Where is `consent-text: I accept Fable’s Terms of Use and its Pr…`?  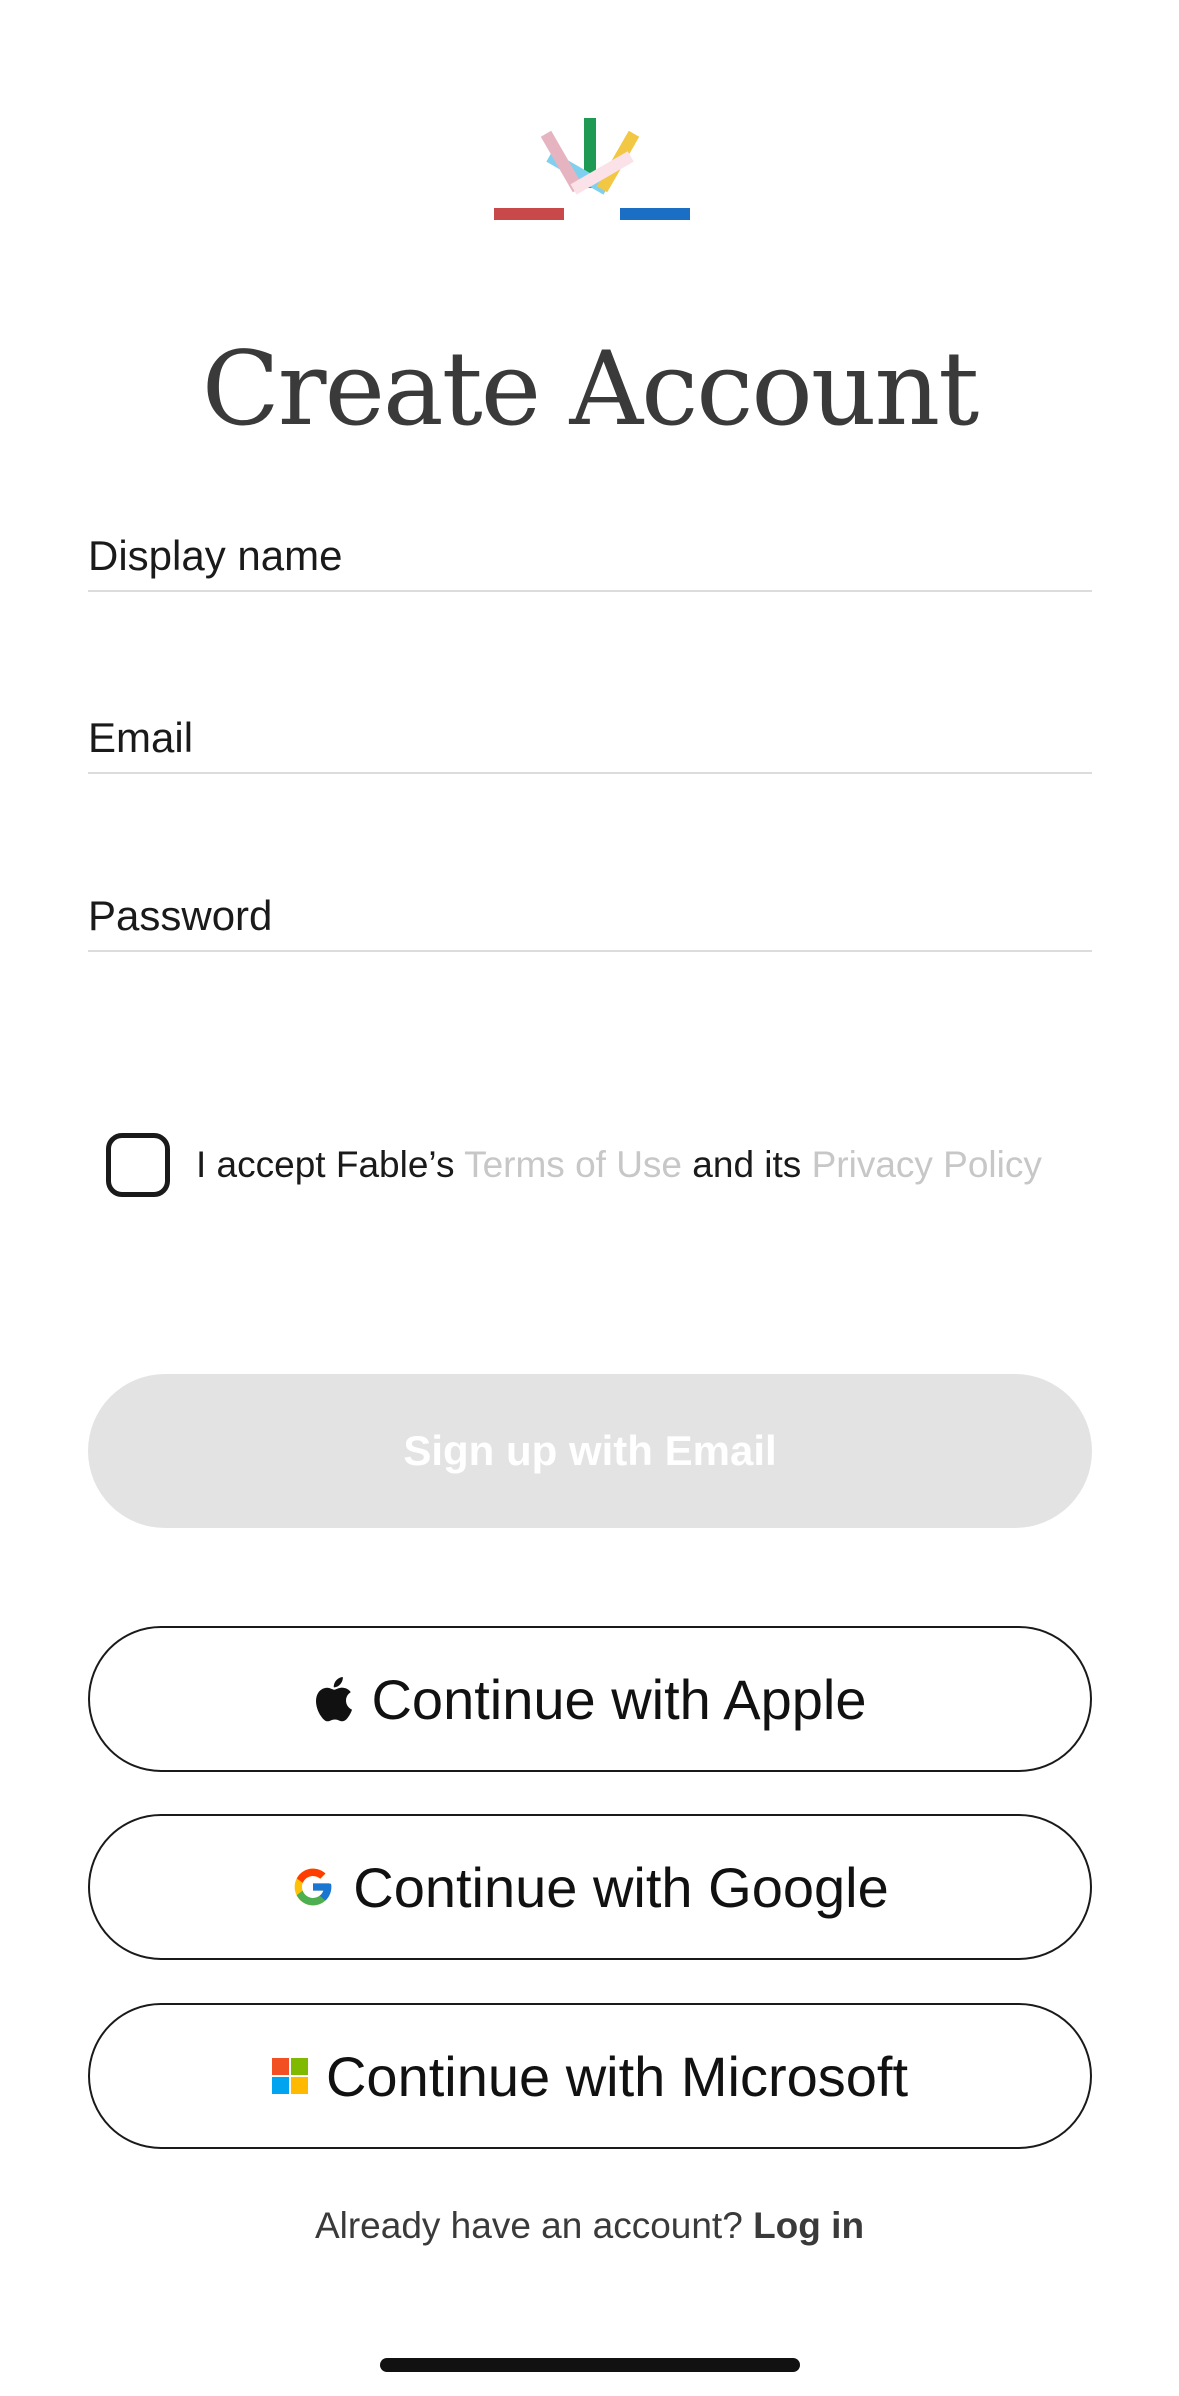
consent-text: I accept Fable’s Terms of Use and its Pr… is located at coordinates (619, 1165).